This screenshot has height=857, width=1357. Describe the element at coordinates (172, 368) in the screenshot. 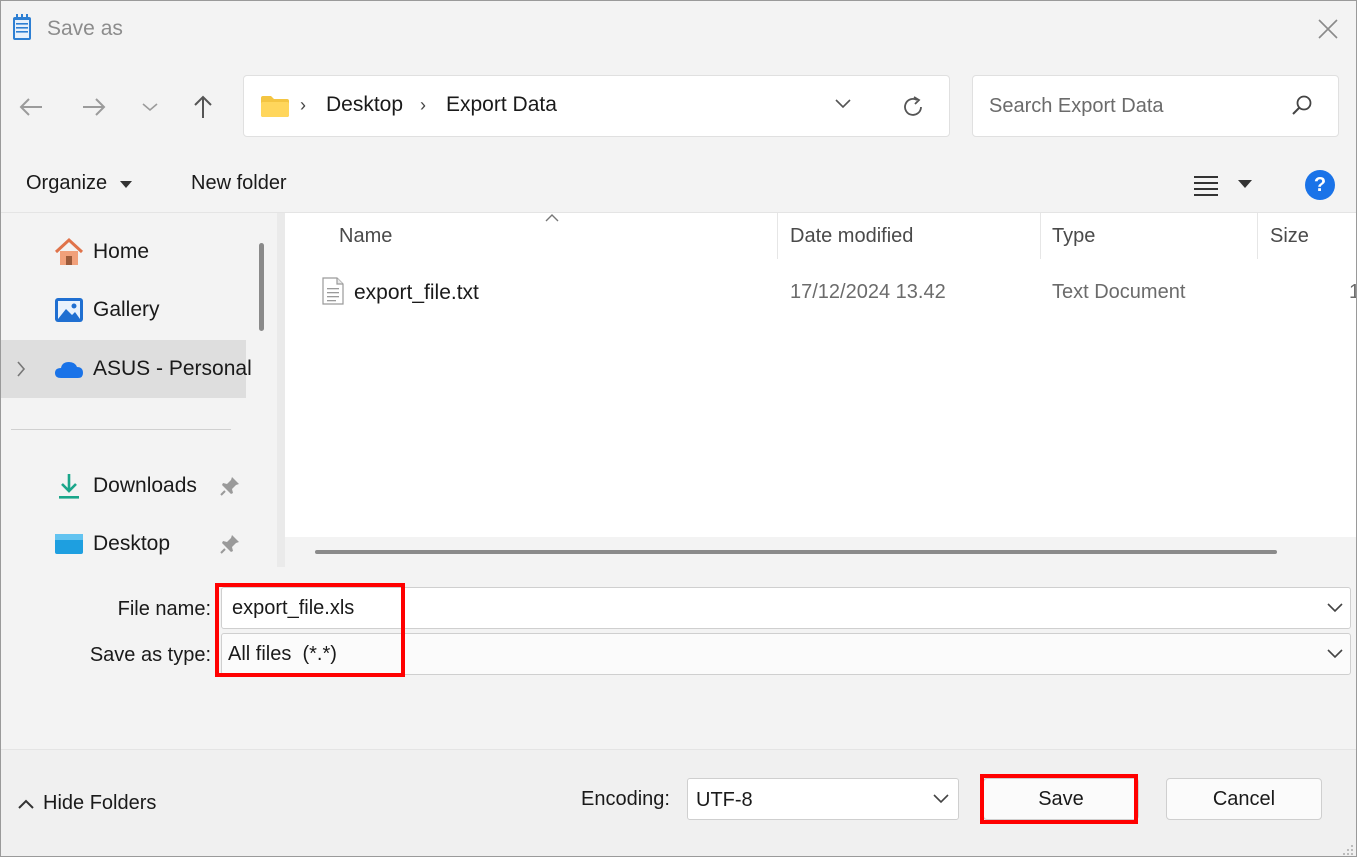

I see `sidebar-item-label: ASUS - Personal` at that location.